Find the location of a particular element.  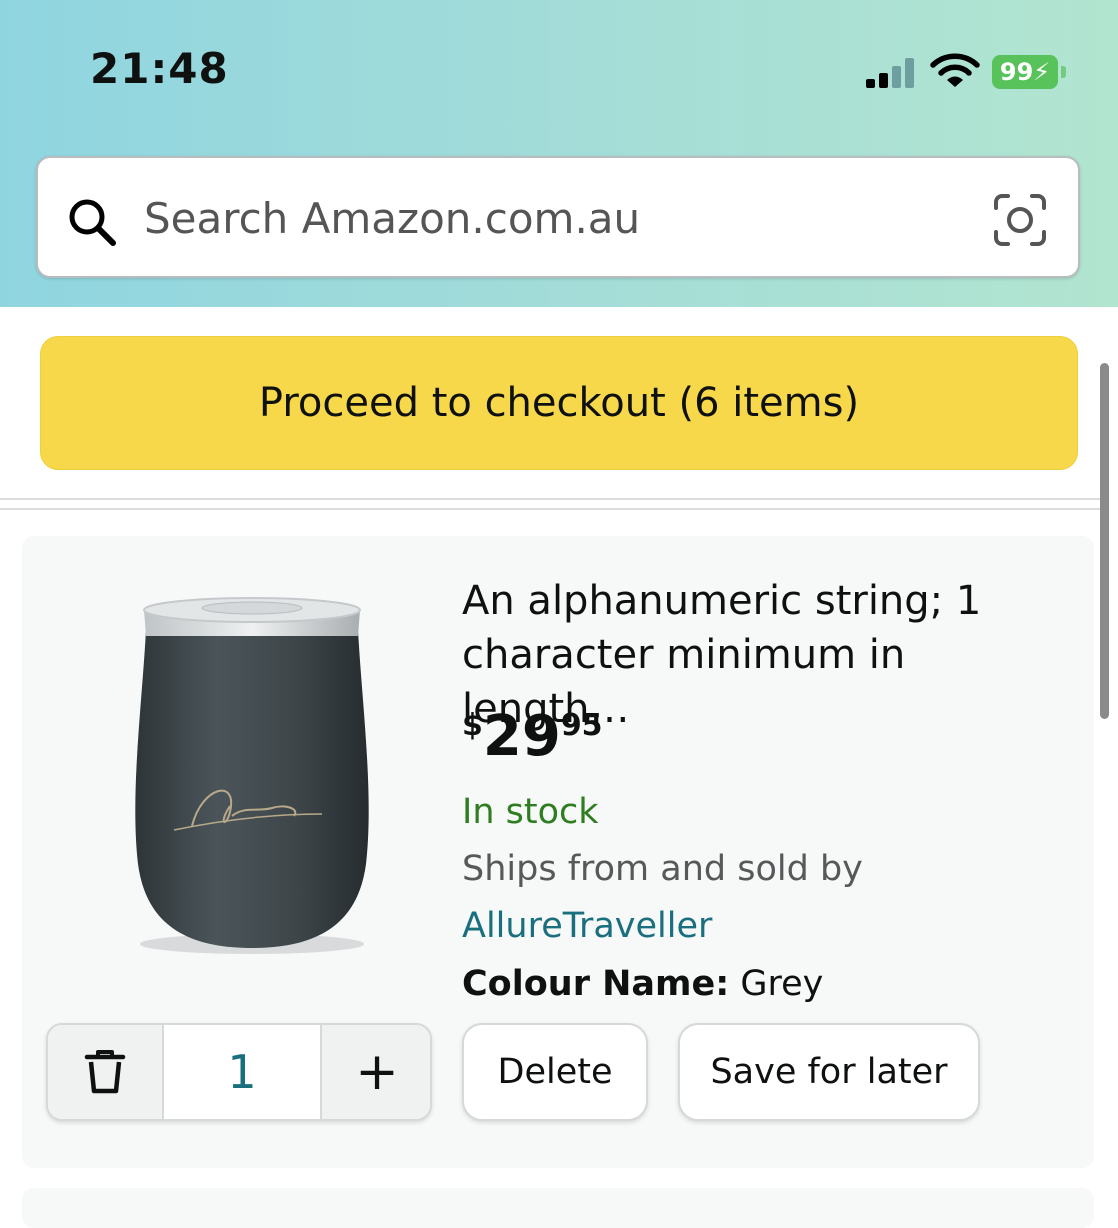

colour-label: Colour Name: is located at coordinates (596, 984).